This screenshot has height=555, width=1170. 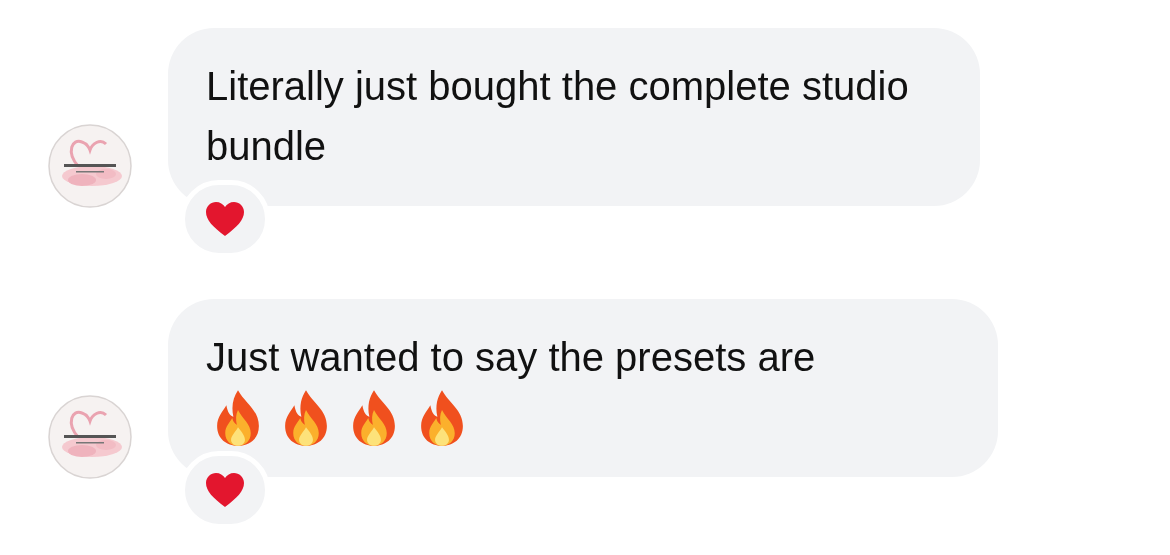 I want to click on message-text: Literally just bought the complete studio bundle, so click(x=558, y=116).